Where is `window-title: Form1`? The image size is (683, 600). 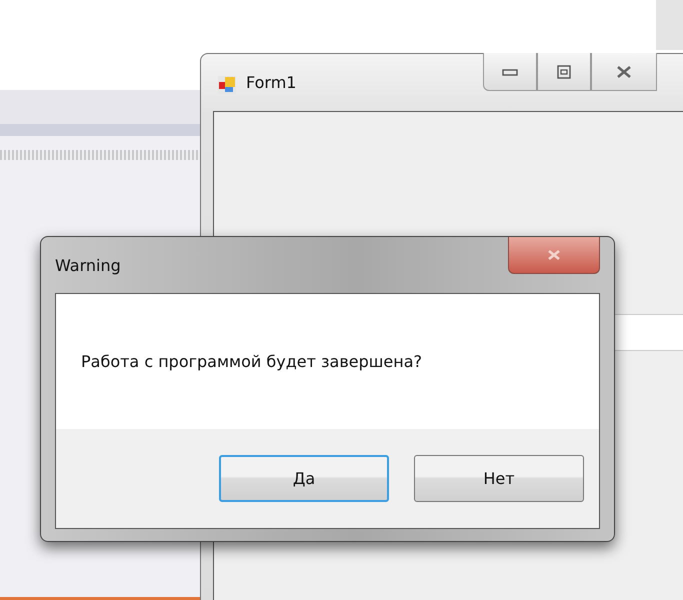 window-title: Form1 is located at coordinates (271, 82).